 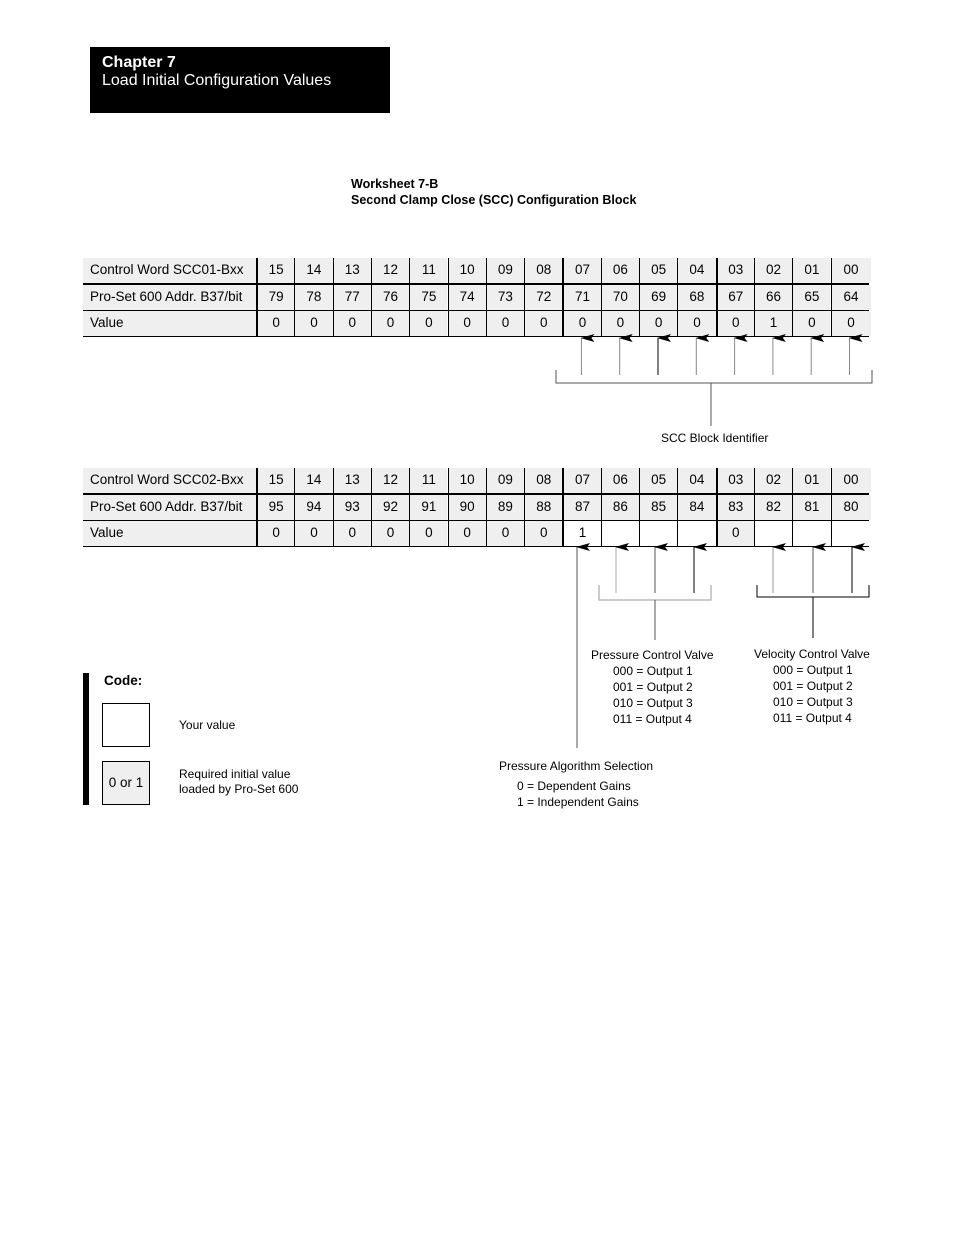 What do you see at coordinates (239, 789) in the screenshot?
I see `required-value-label-2: loaded by Pro-Set 600` at bounding box center [239, 789].